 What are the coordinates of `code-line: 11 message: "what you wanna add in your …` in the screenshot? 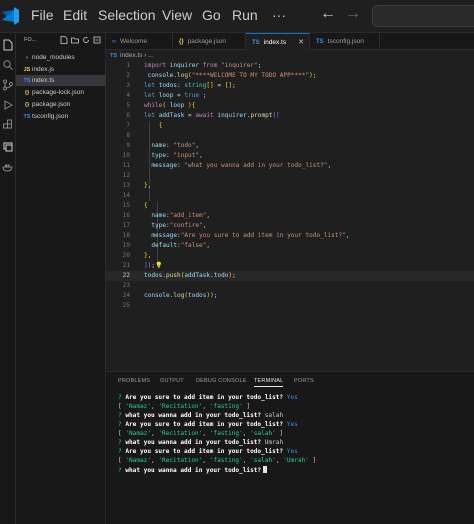 It's located at (227, 165).